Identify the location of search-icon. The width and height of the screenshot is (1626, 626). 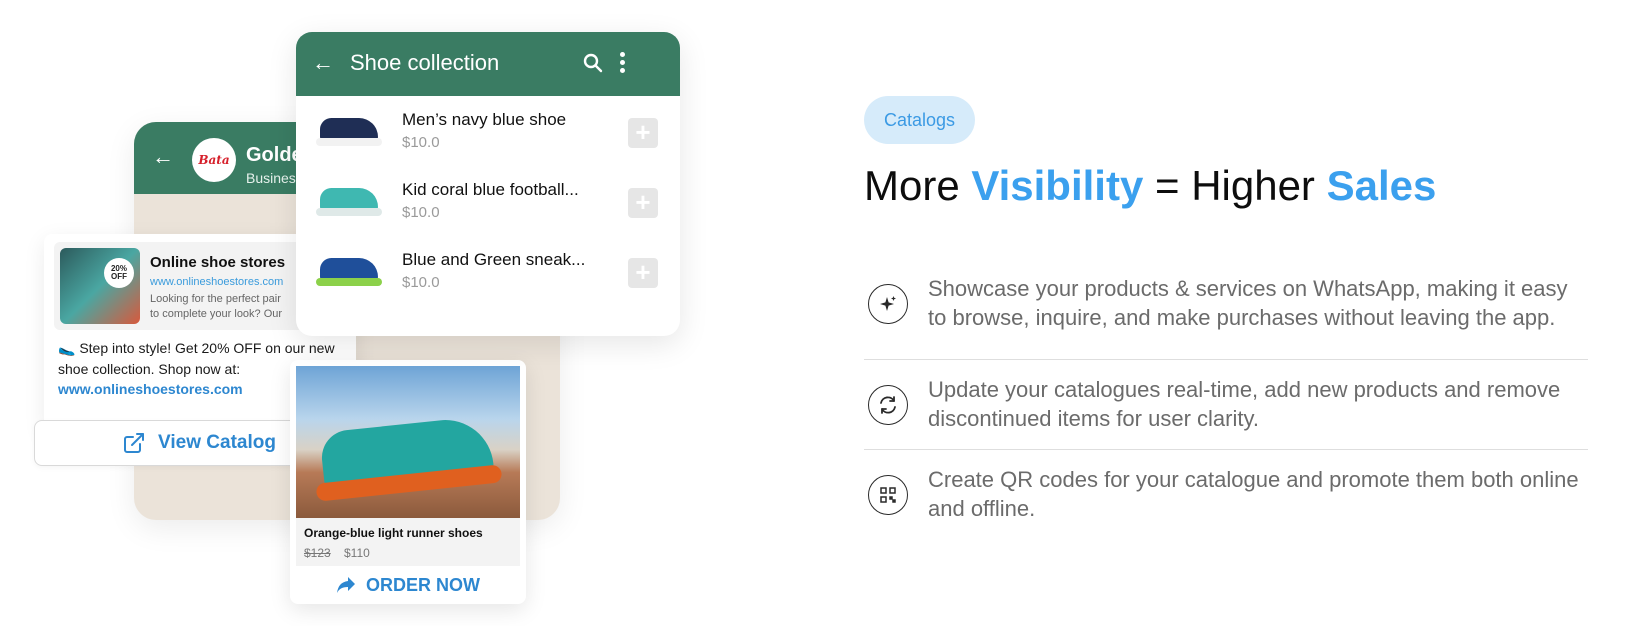
(593, 63).